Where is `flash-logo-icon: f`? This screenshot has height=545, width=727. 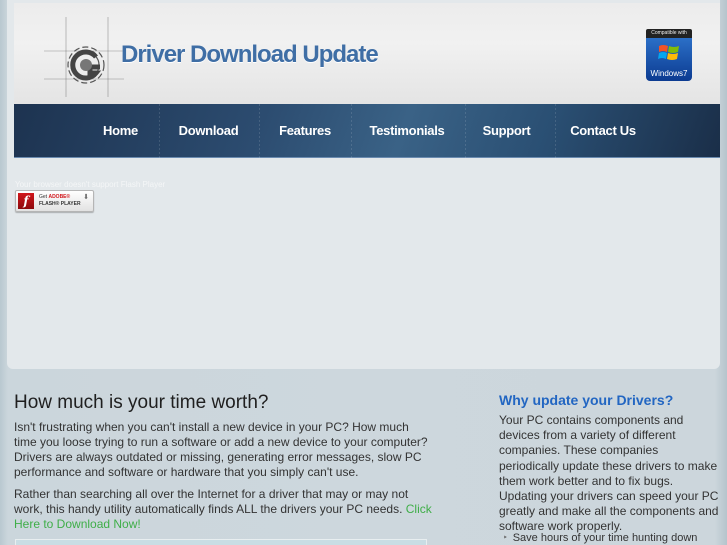 flash-logo-icon: f is located at coordinates (26, 201).